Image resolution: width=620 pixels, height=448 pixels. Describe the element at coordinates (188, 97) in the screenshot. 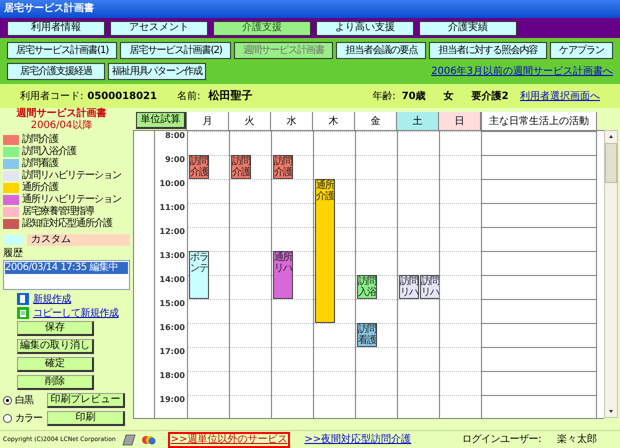

I see `name-label: 名前:` at that location.